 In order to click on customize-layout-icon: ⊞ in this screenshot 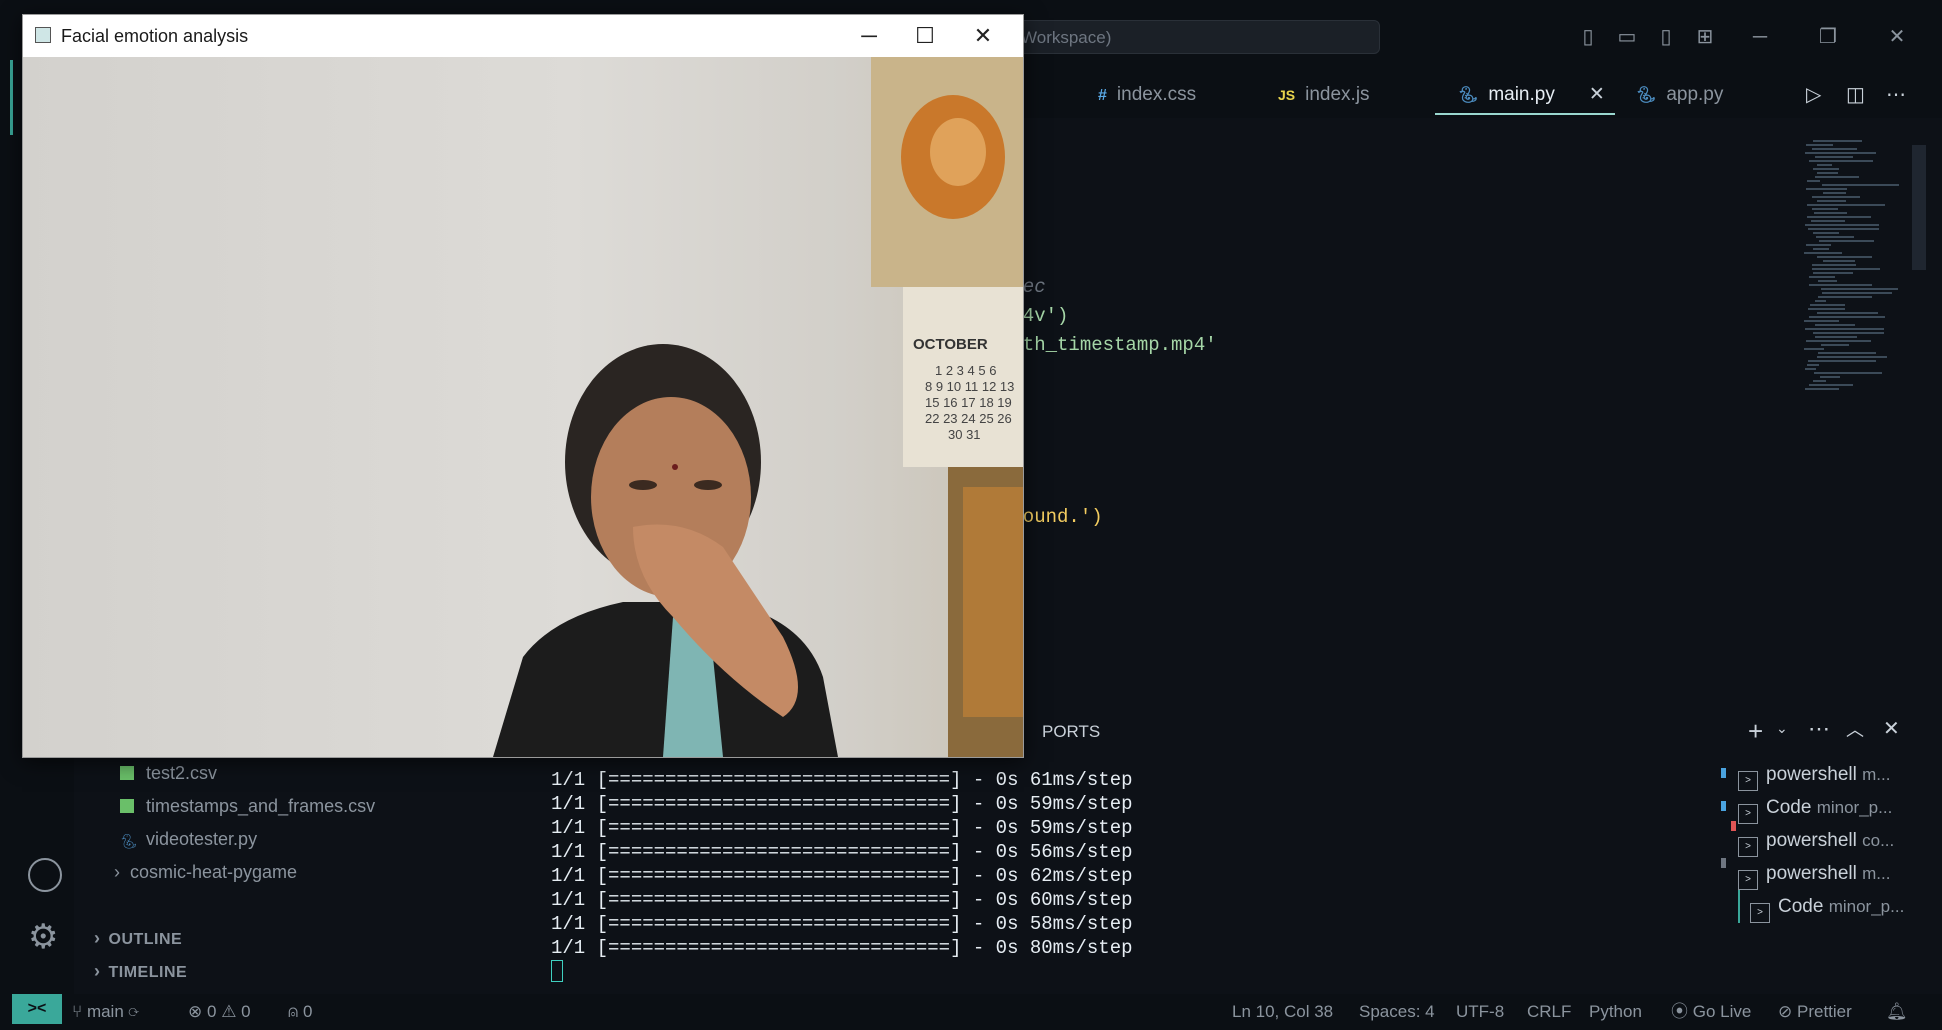, I will do `click(1705, 37)`.